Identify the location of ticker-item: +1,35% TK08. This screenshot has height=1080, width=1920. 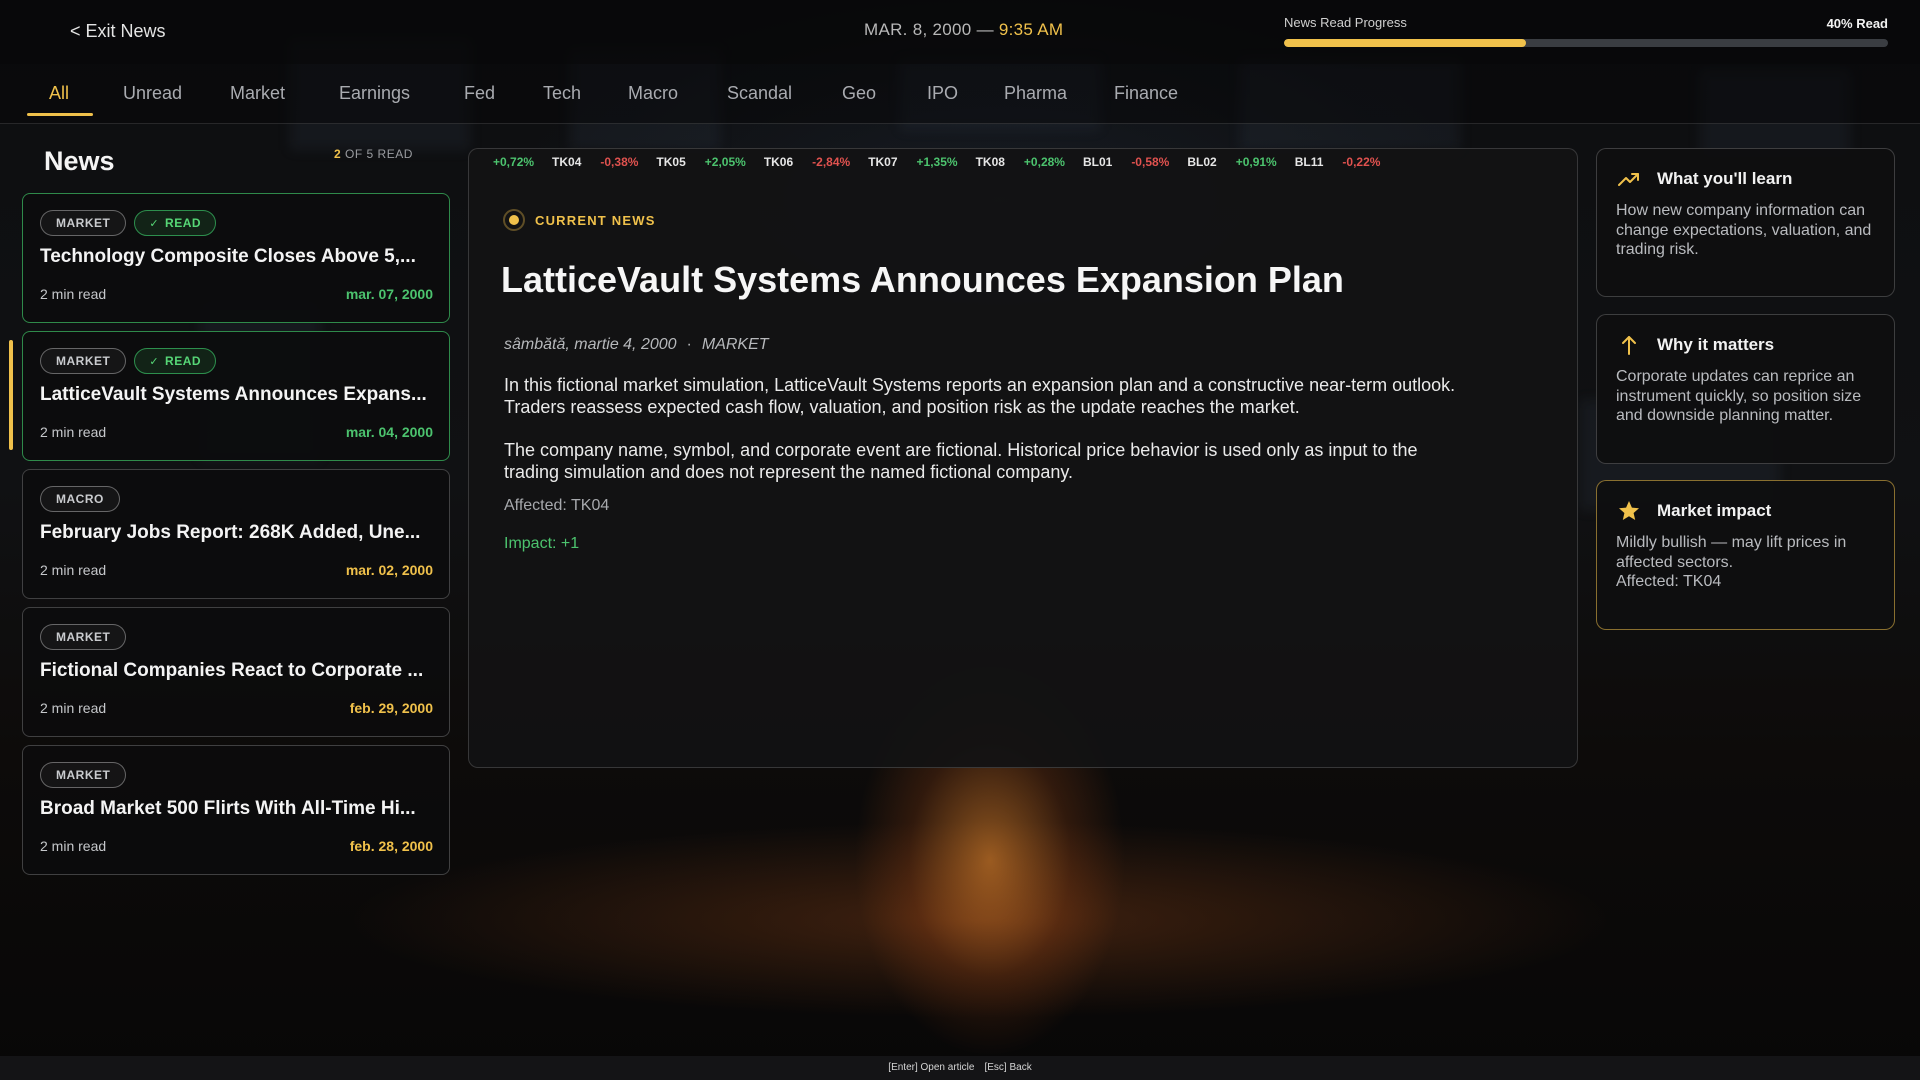
(960, 162).